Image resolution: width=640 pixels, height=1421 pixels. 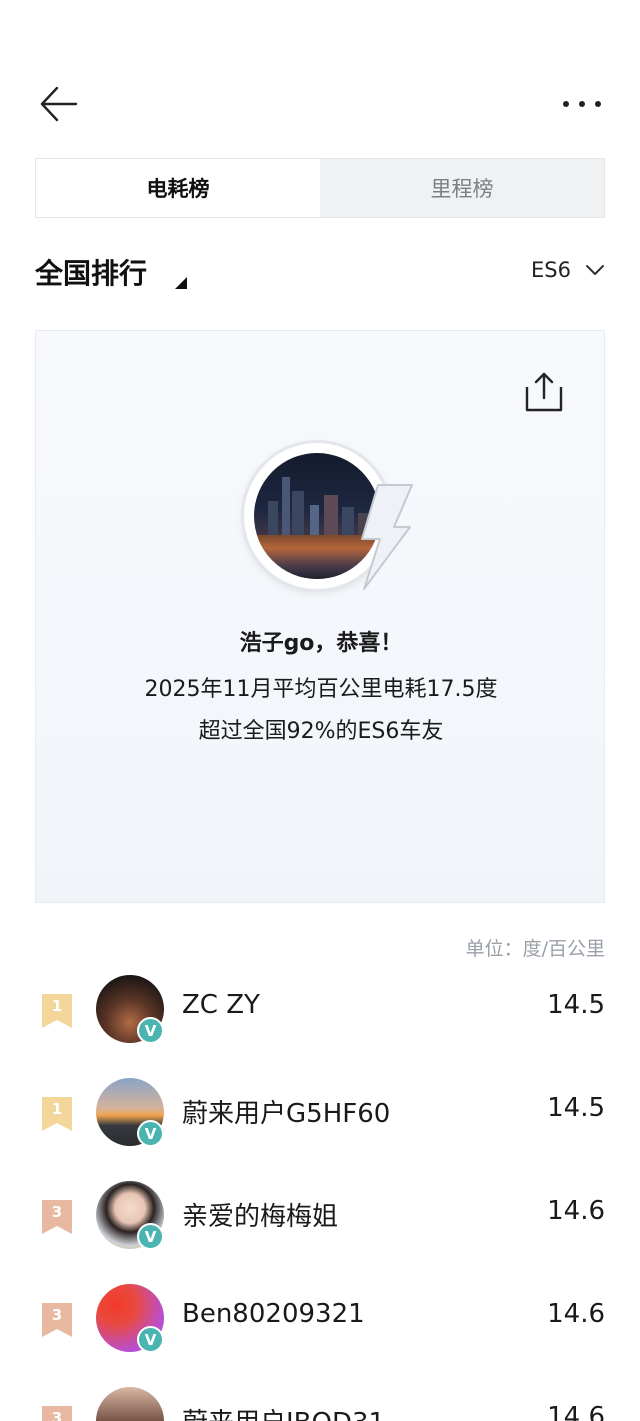 What do you see at coordinates (283, 1411) in the screenshot?
I see `user-name: 蔚来用户JBQD31` at bounding box center [283, 1411].